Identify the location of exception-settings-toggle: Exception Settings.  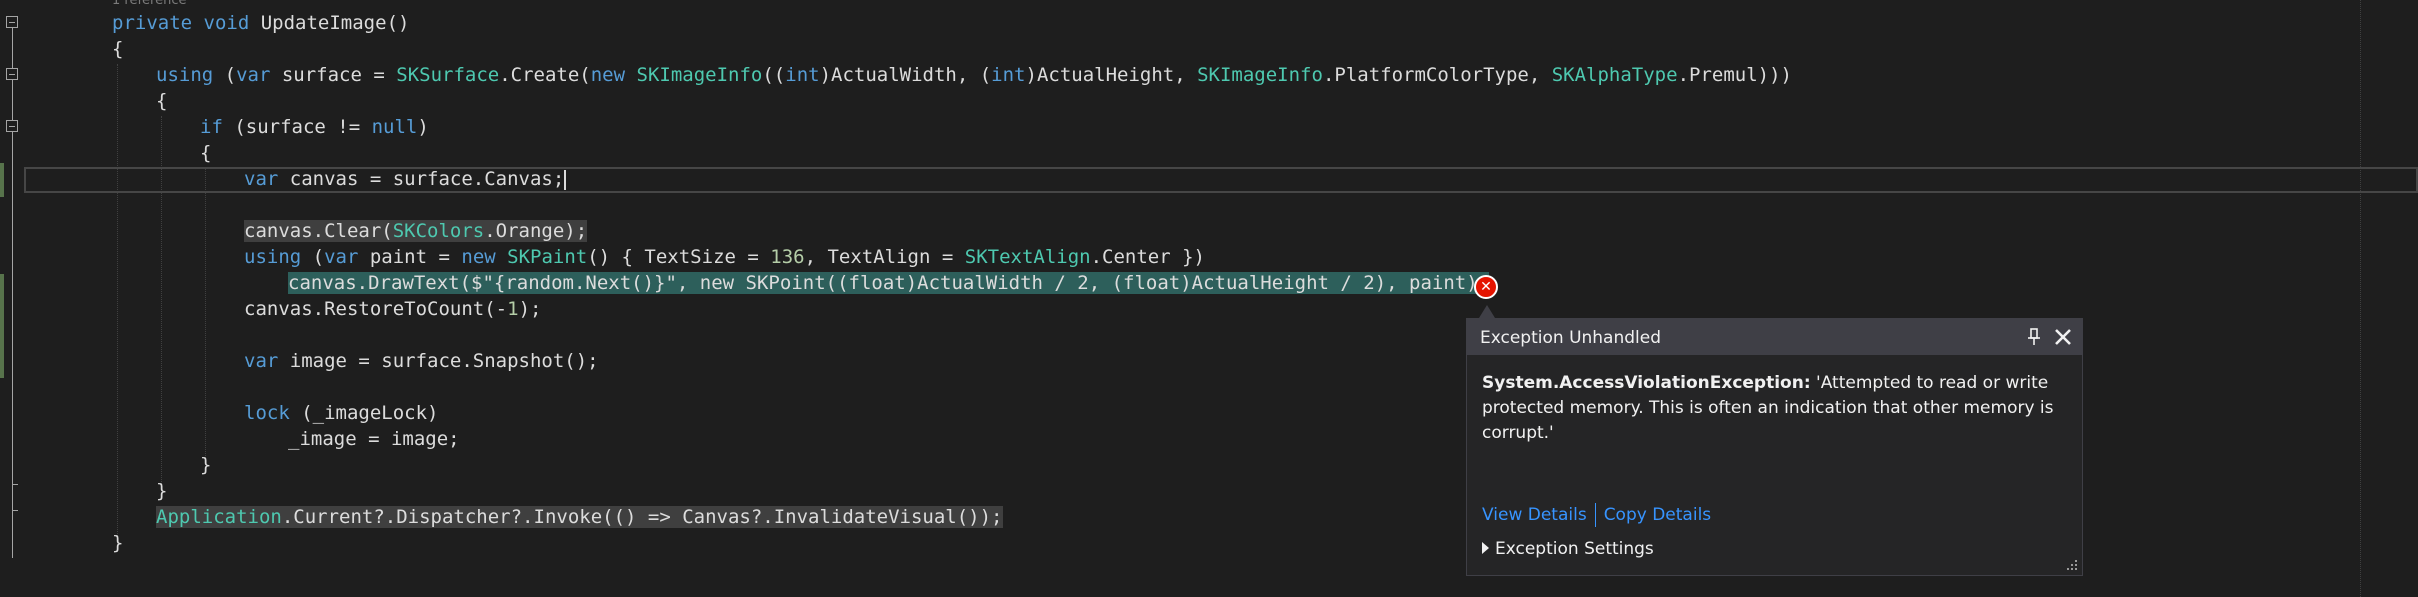
(1568, 549).